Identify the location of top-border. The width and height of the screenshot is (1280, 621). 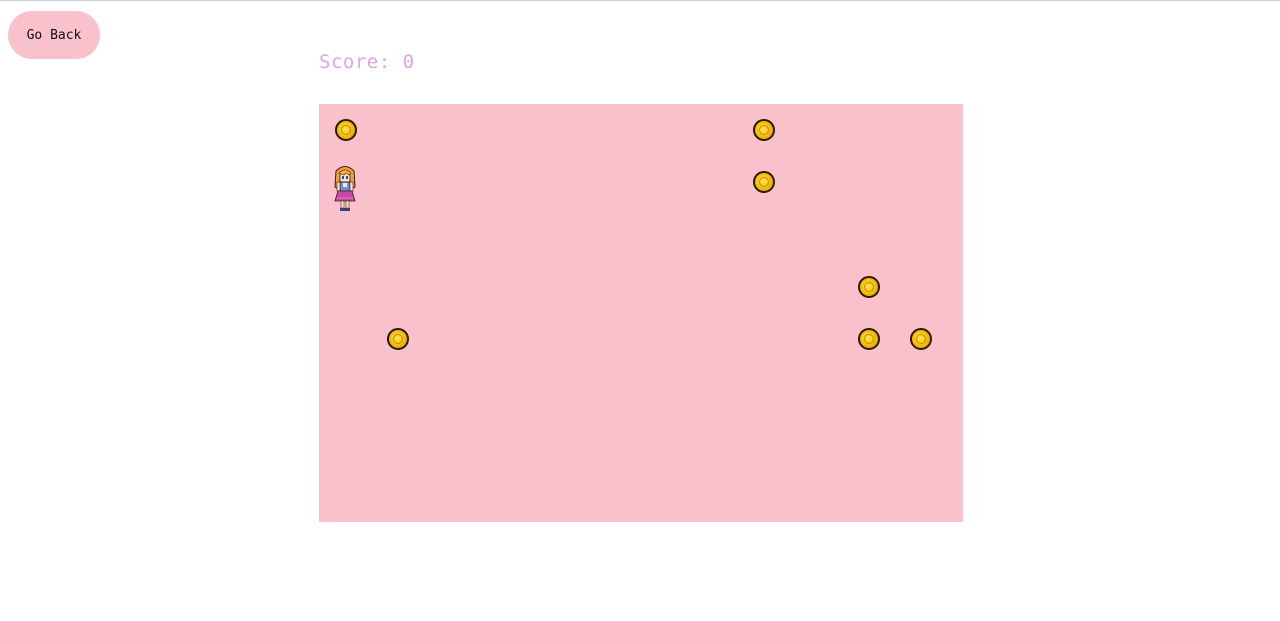
(640, 0).